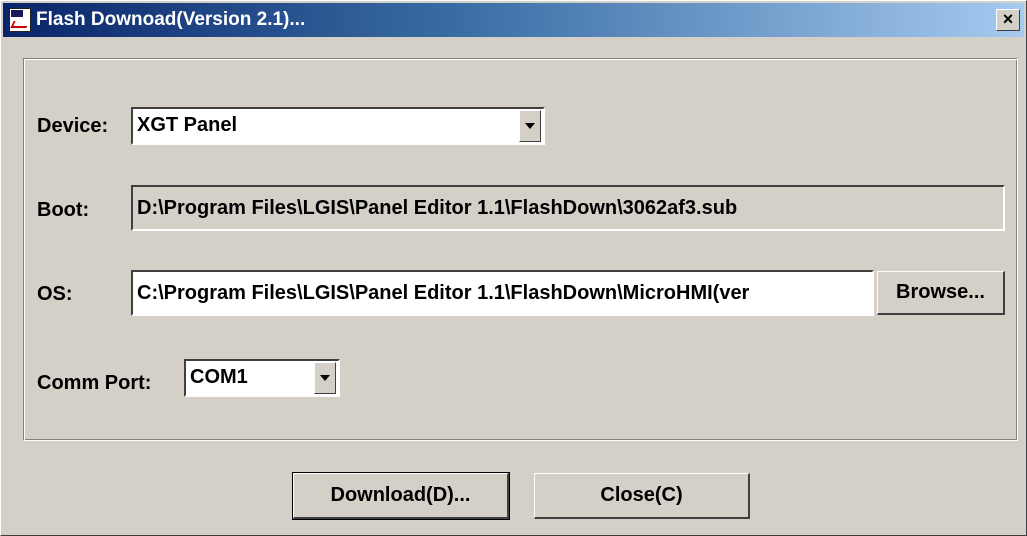 The height and width of the screenshot is (536, 1027). I want to click on comm-port-select: COM1, so click(262, 378).